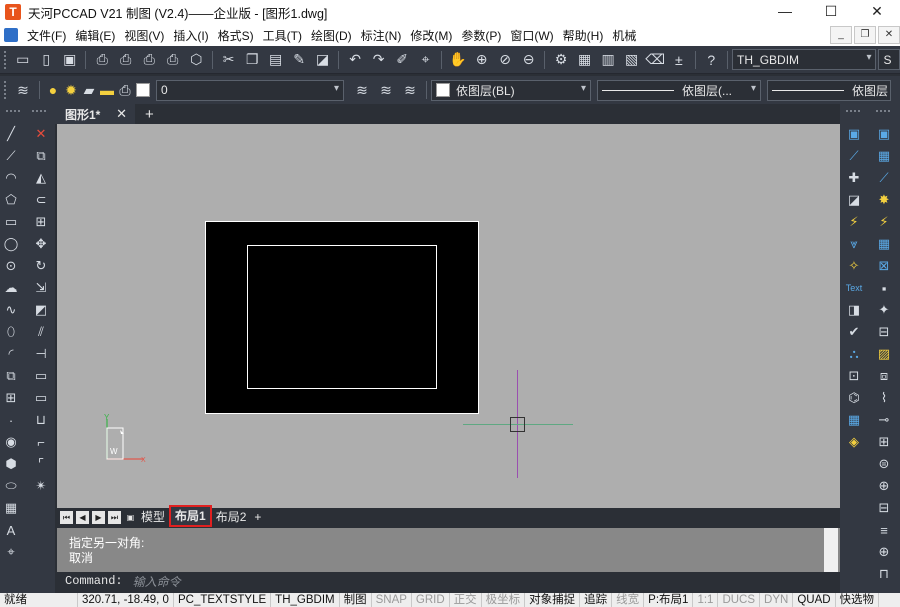 The height and width of the screenshot is (607, 900). I want to click on sun-icon: ✹, so click(71, 90).